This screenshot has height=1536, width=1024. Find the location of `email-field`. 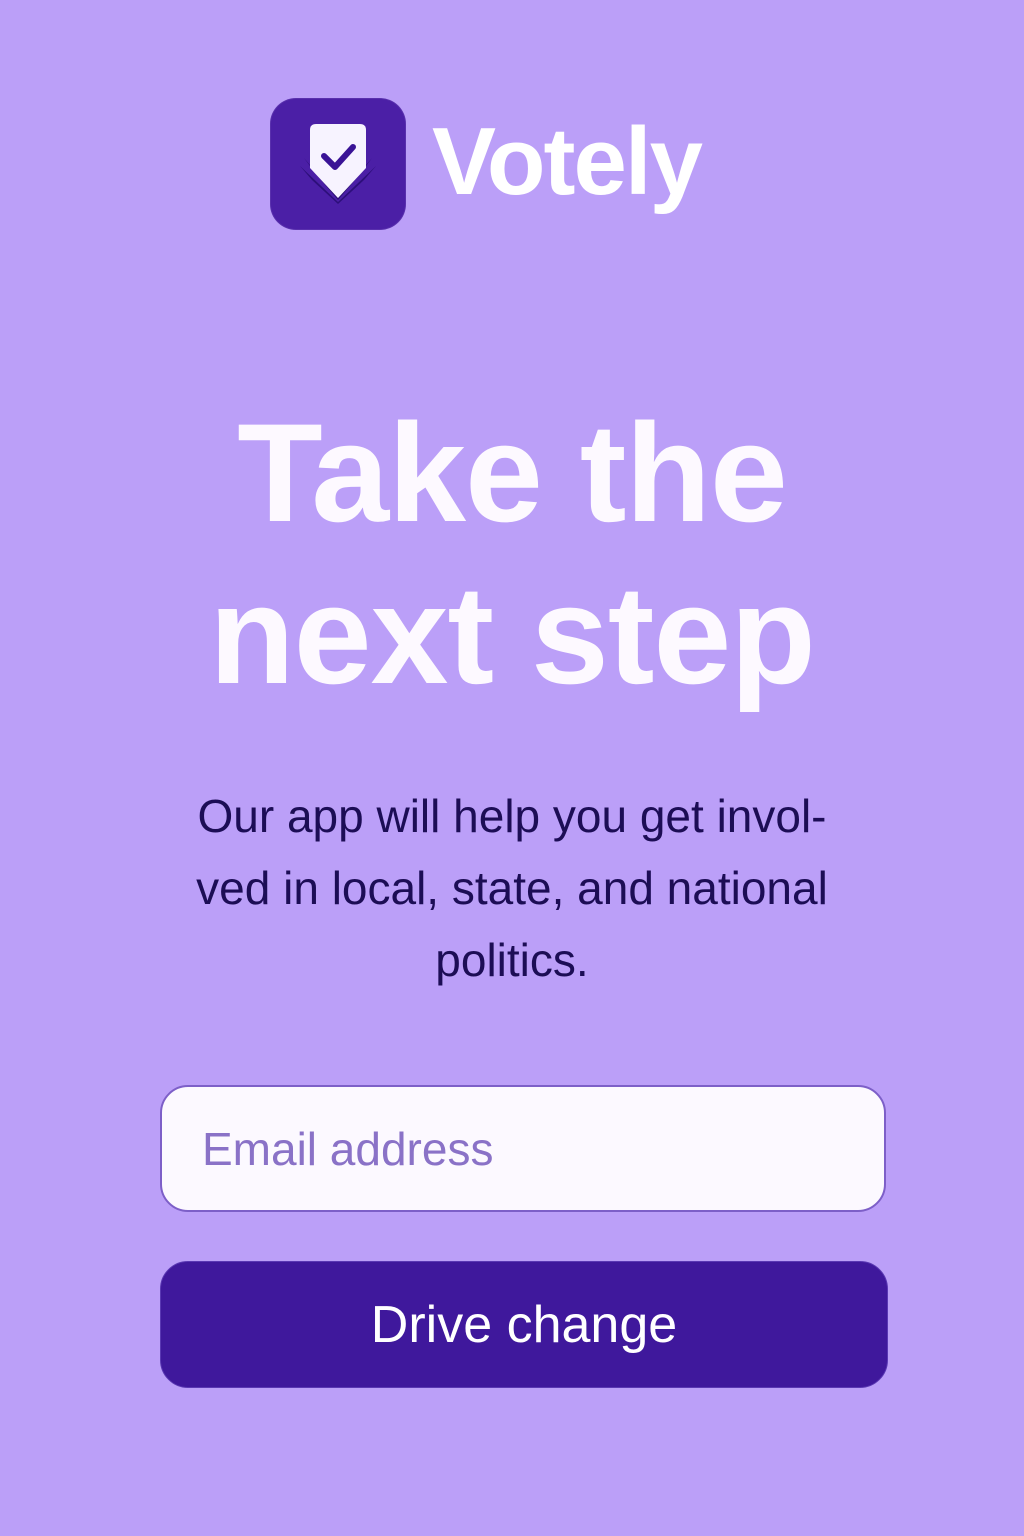

email-field is located at coordinates (523, 1148).